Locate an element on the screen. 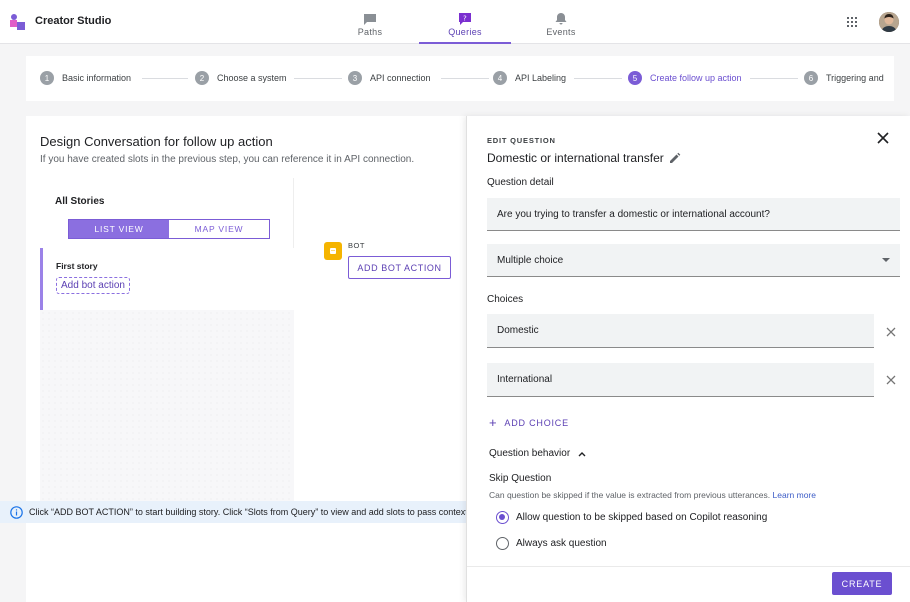 The width and height of the screenshot is (910, 602). question-type-select: Multiple choice is located at coordinates (693, 260).